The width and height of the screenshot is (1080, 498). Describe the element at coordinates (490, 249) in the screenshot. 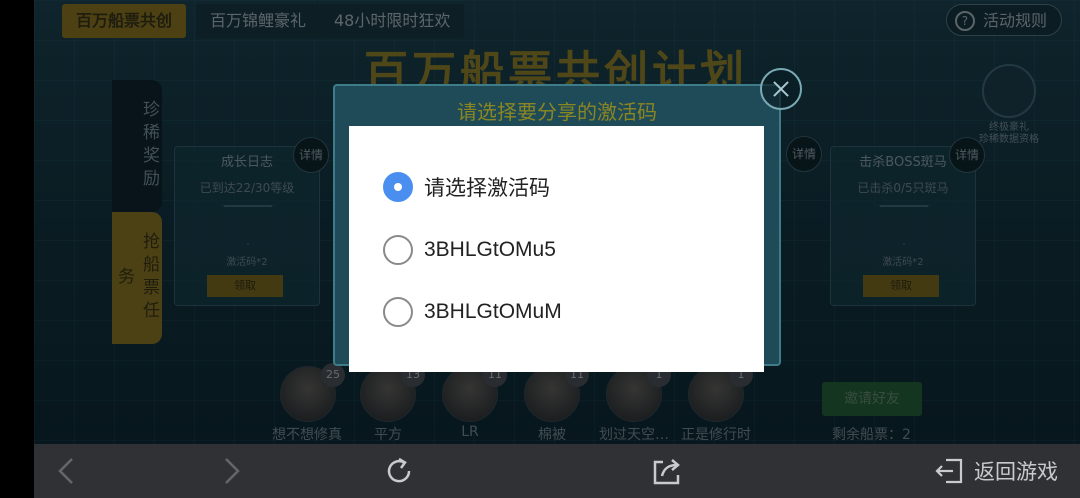

I see `option-label: 3BHLGtOMu5` at that location.